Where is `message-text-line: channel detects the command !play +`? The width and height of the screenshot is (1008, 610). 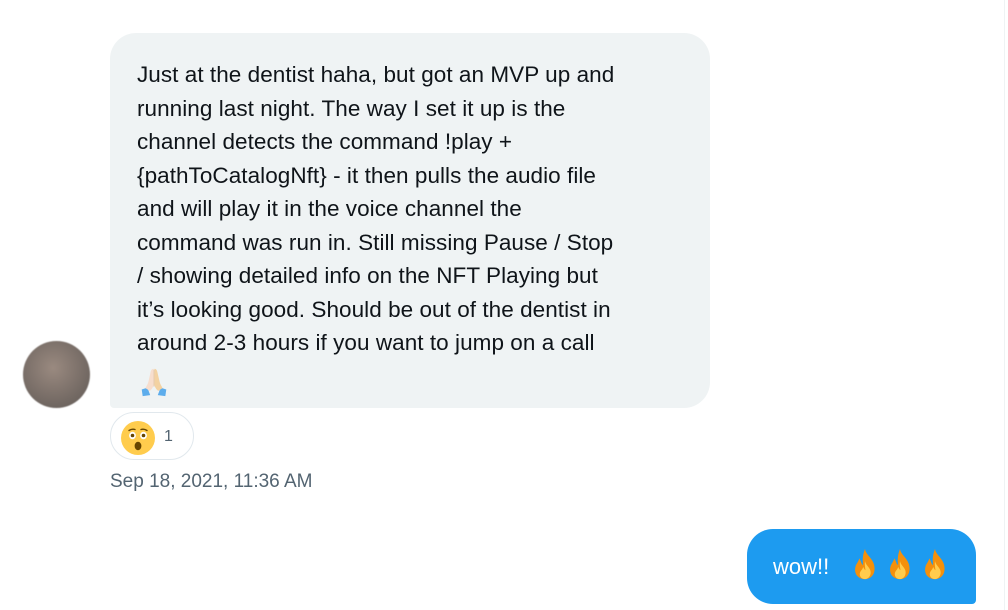
message-text-line: channel detects the command !play + is located at coordinates (325, 141).